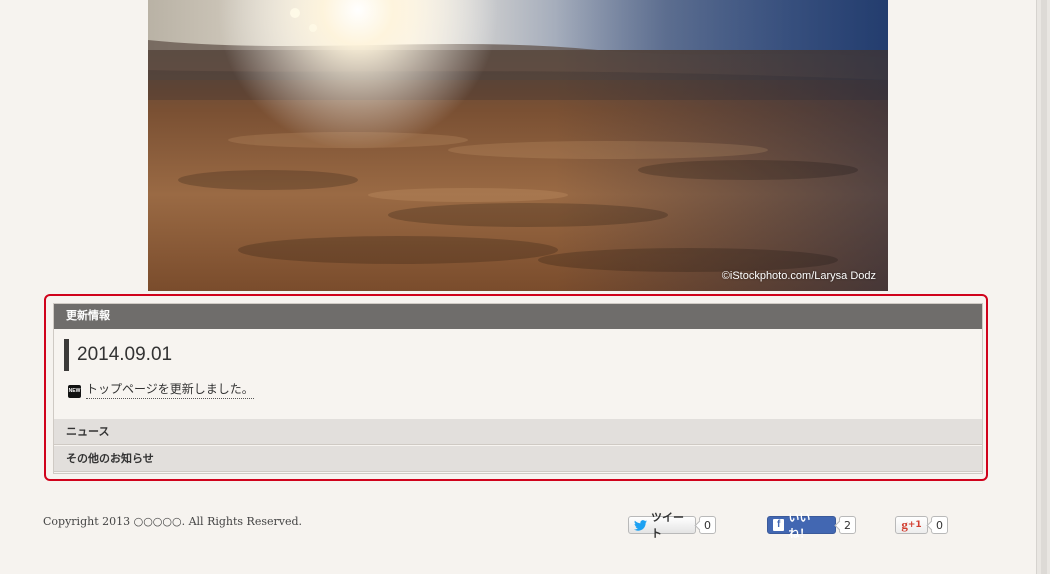 This screenshot has width=1050, height=574. I want to click on page-scrollbar, so click(1043, 287).